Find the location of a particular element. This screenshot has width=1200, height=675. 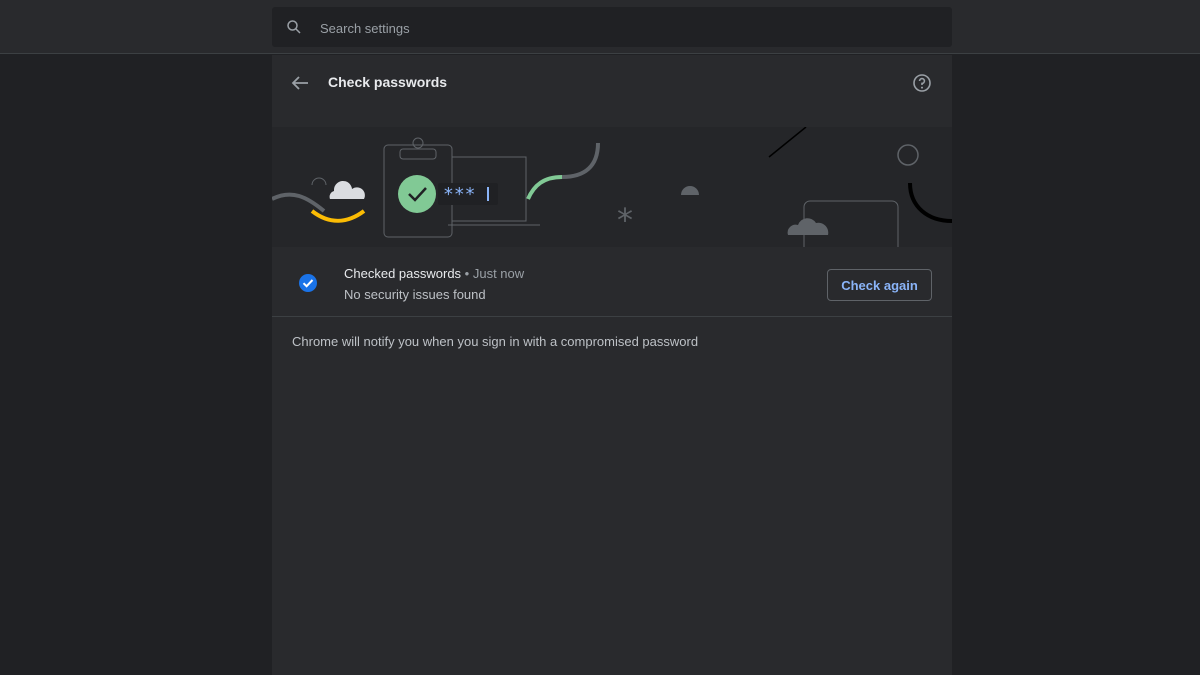

top-toolbar is located at coordinates (600, 27).